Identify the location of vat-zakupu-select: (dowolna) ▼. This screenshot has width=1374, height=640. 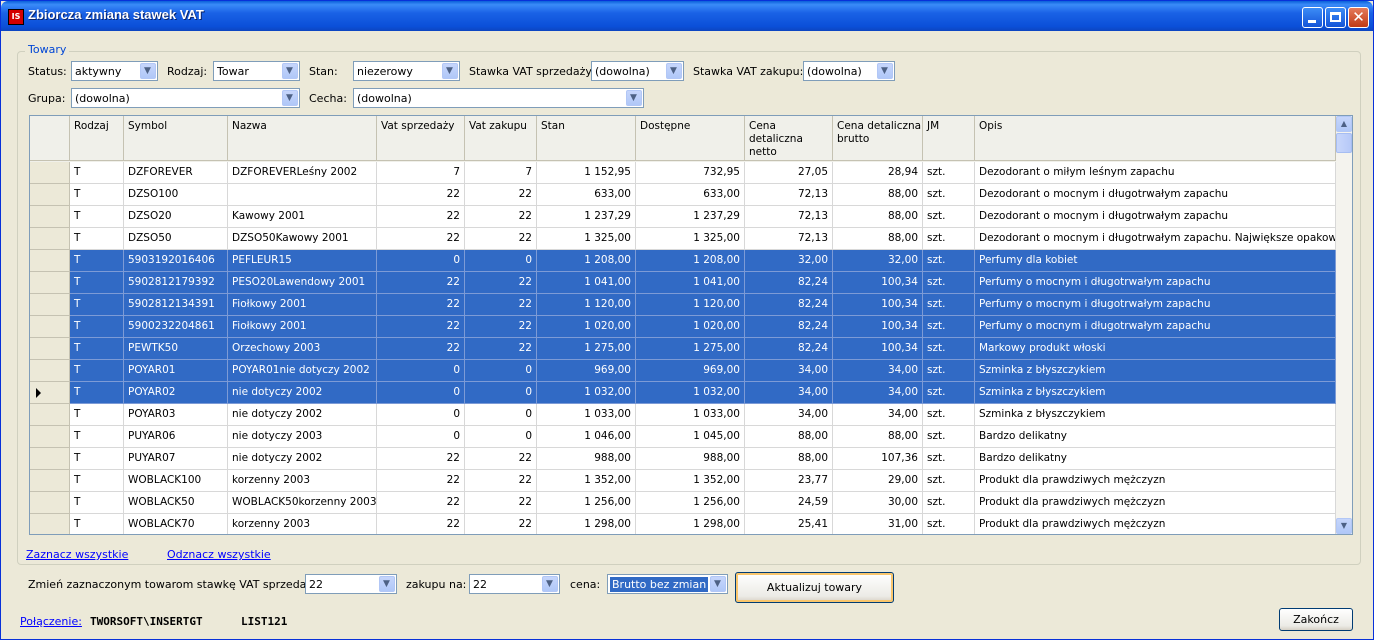
(849, 71).